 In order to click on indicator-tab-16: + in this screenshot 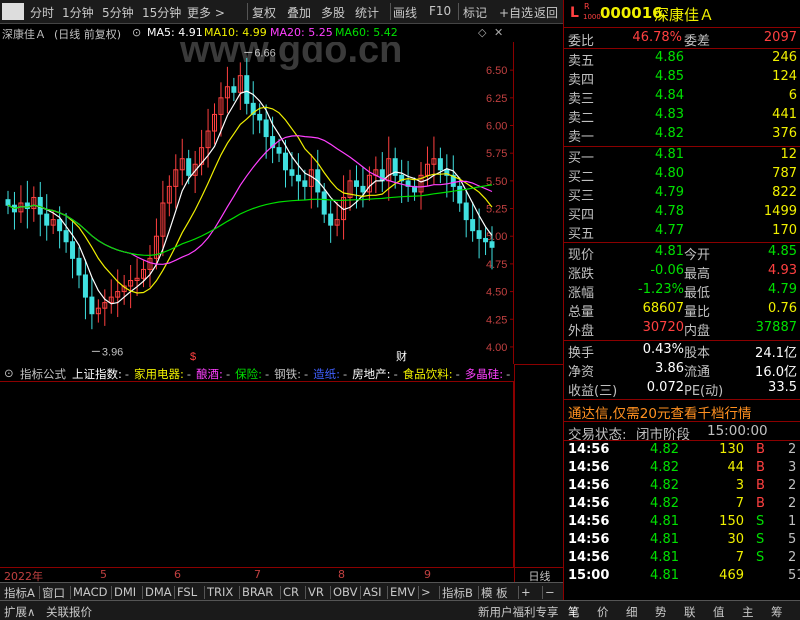, I will do `click(526, 592)`.